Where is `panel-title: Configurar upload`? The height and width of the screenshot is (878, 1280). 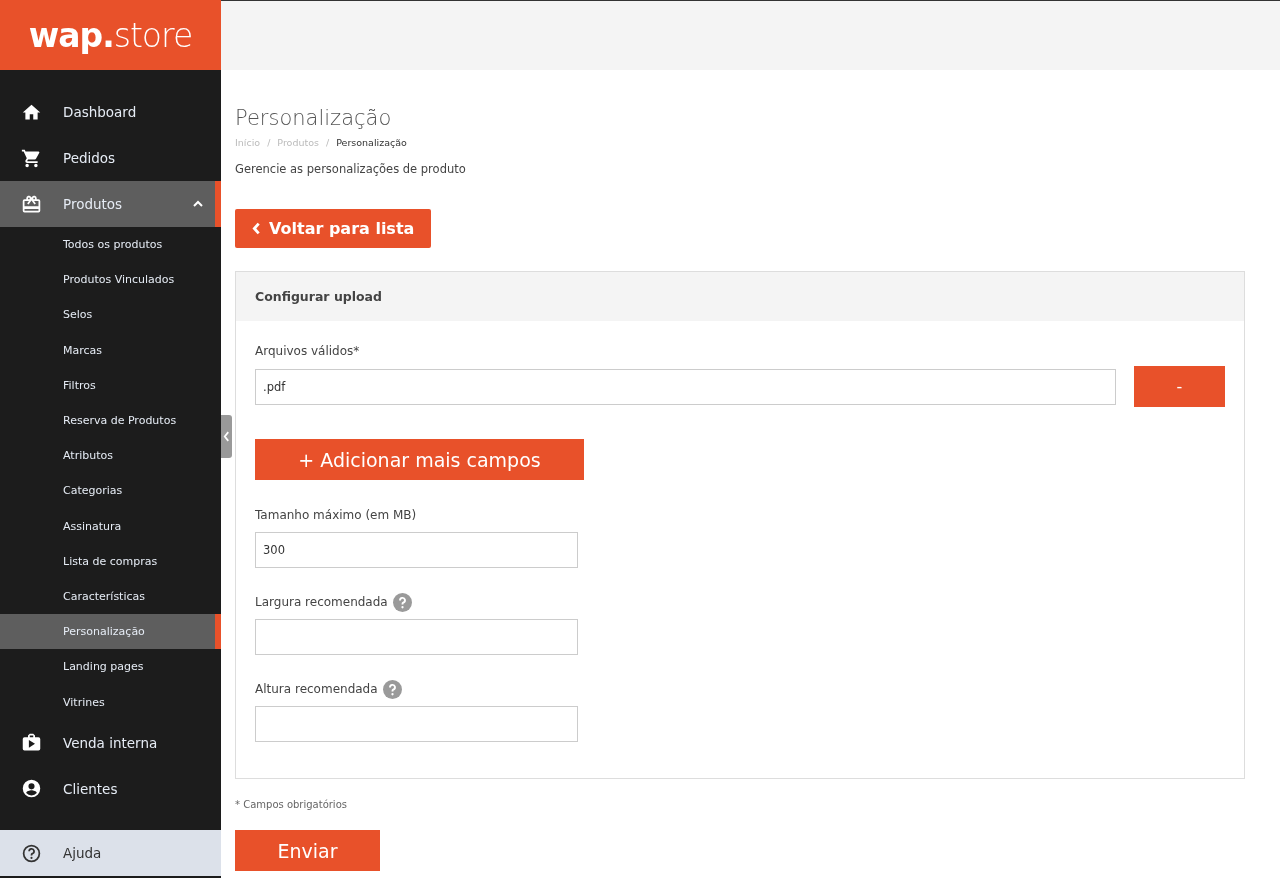
panel-title: Configurar upload is located at coordinates (318, 296).